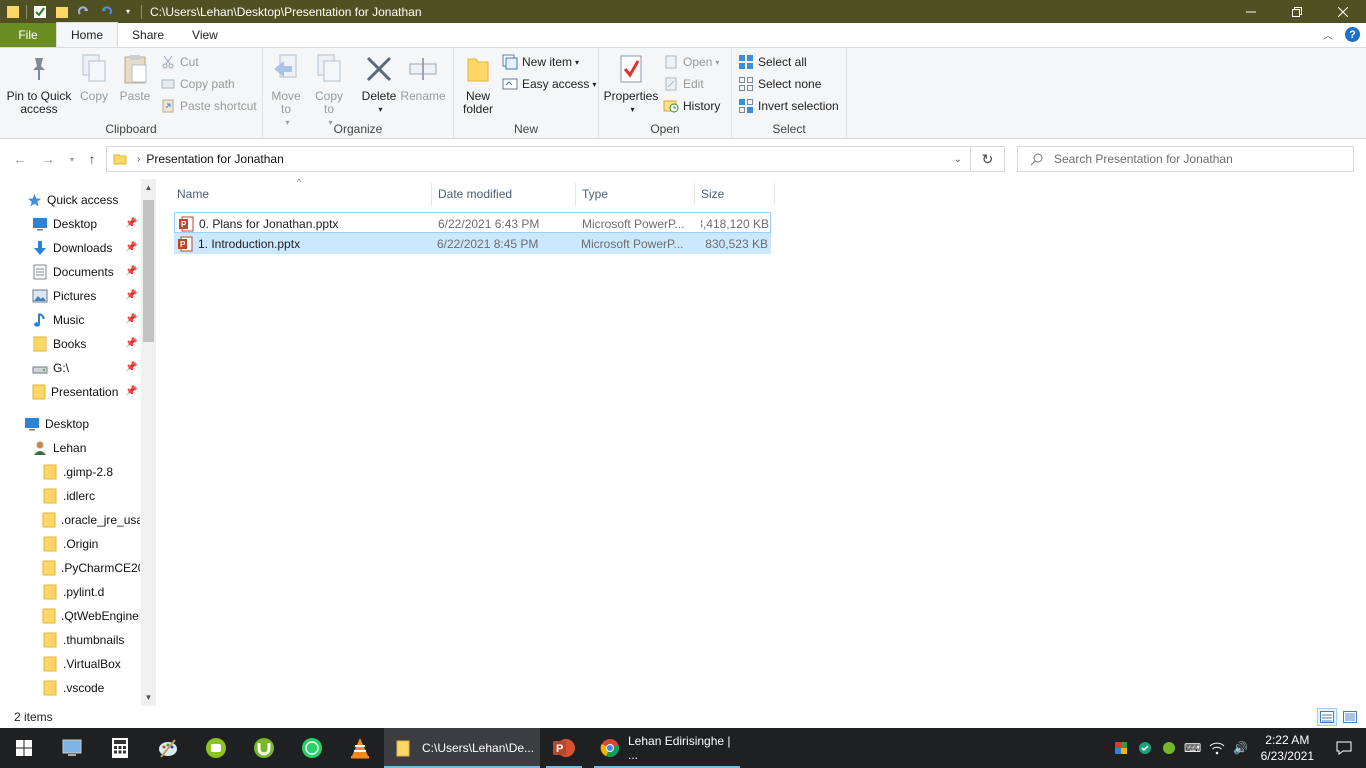 This screenshot has height=768, width=1366. I want to click on select-none-button: Select none, so click(779, 84).